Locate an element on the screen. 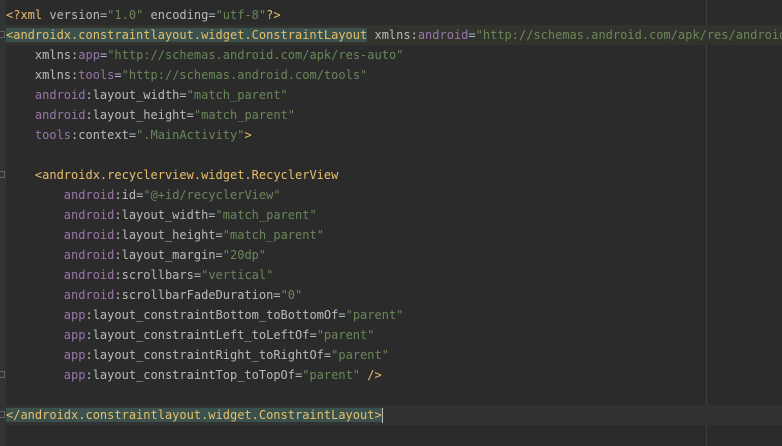  code-line: android:scrollbars="vertical" is located at coordinates (140, 275).